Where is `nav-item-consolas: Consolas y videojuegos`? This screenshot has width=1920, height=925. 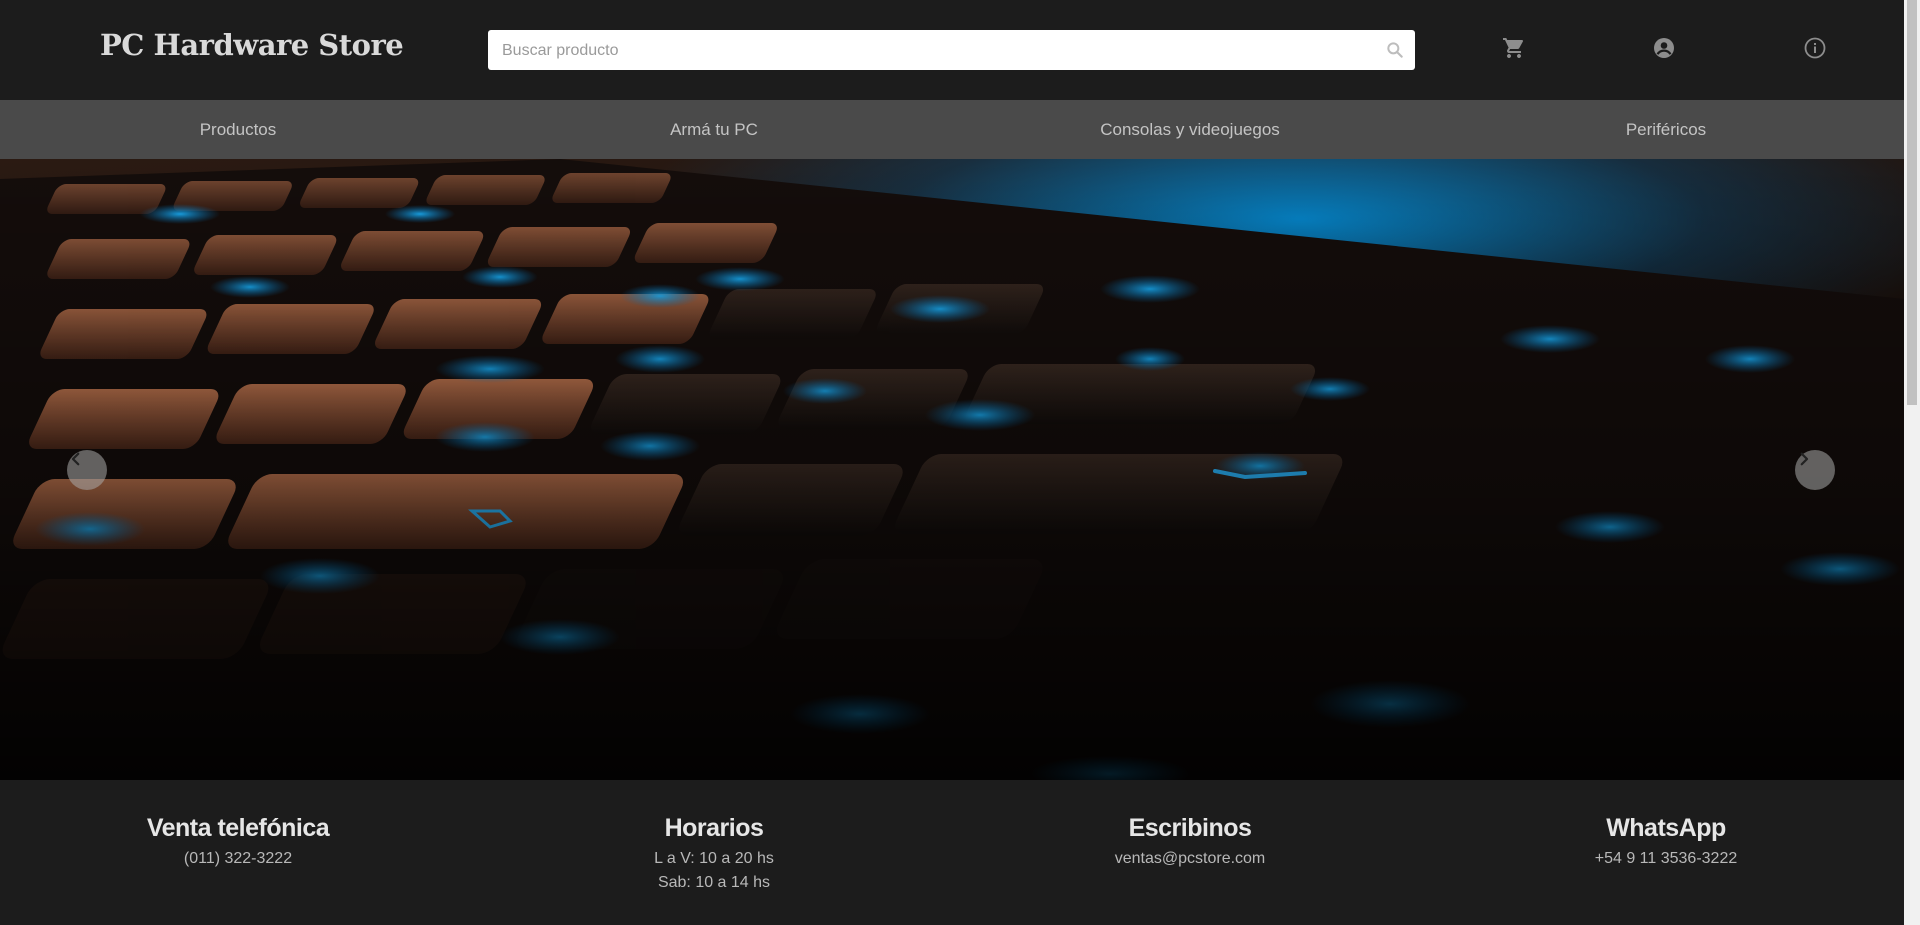
nav-item-consolas: Consolas y videojuegos is located at coordinates (1190, 129).